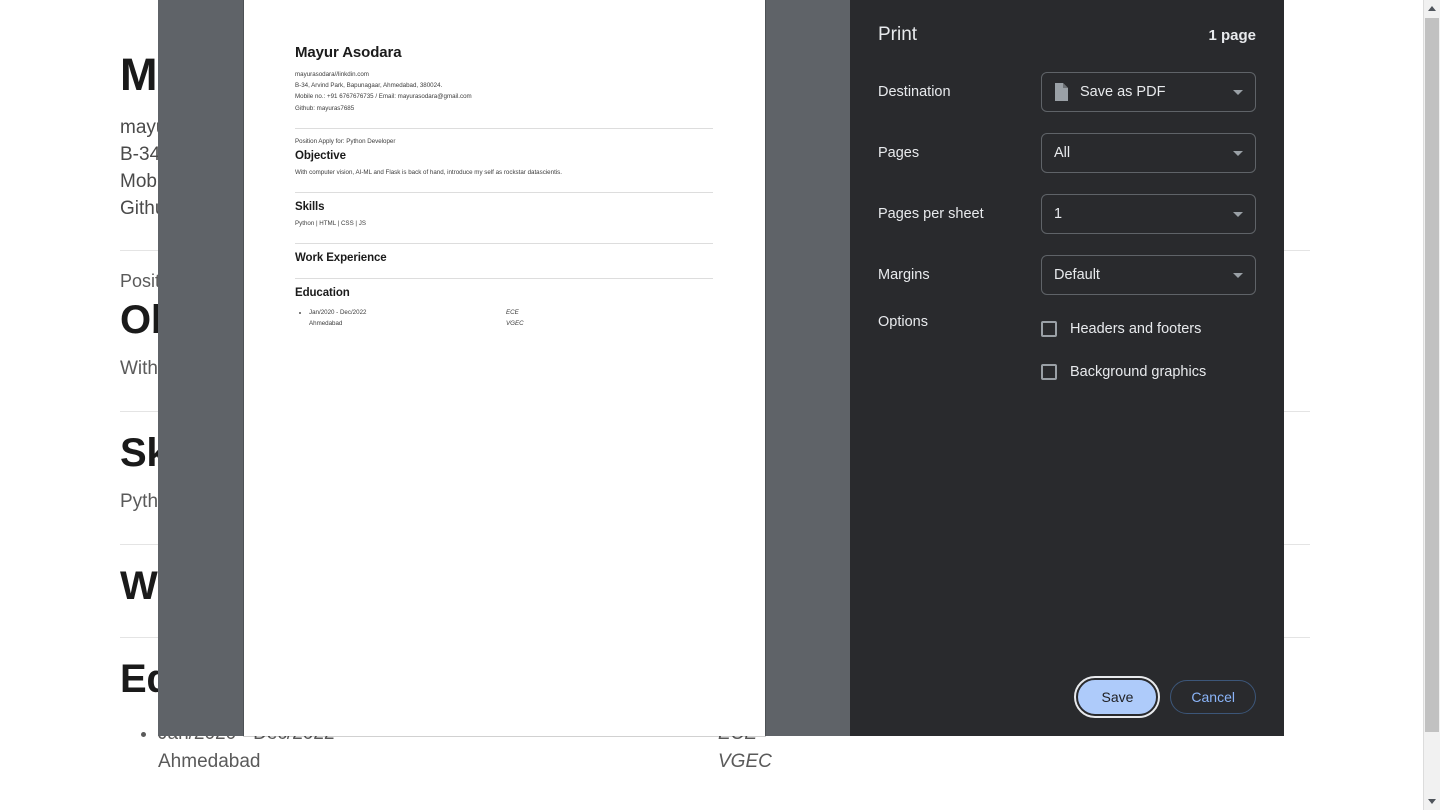 The width and height of the screenshot is (1440, 810). I want to click on pages-per-sheet-row: Pages per sheet 1, so click(1067, 214).